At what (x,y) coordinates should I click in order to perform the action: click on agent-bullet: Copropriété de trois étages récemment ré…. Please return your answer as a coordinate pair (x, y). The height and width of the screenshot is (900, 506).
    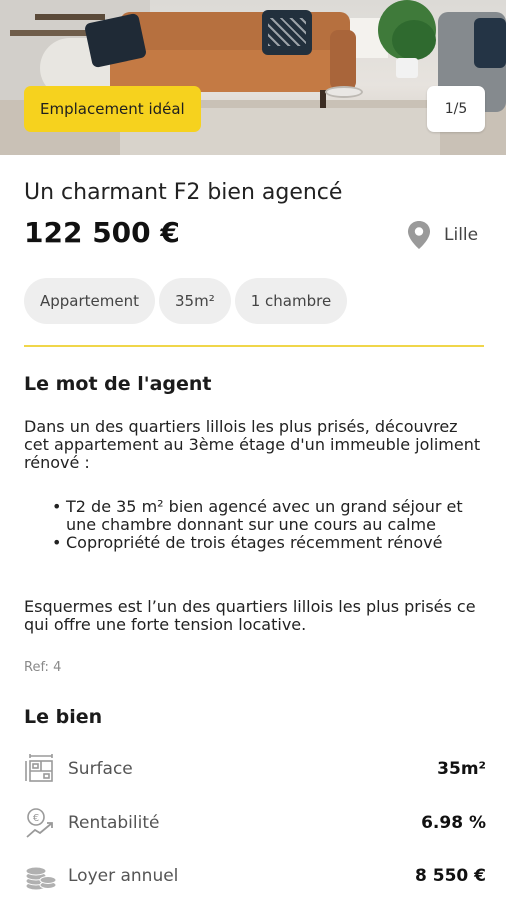
    Looking at the image, I should click on (265, 543).